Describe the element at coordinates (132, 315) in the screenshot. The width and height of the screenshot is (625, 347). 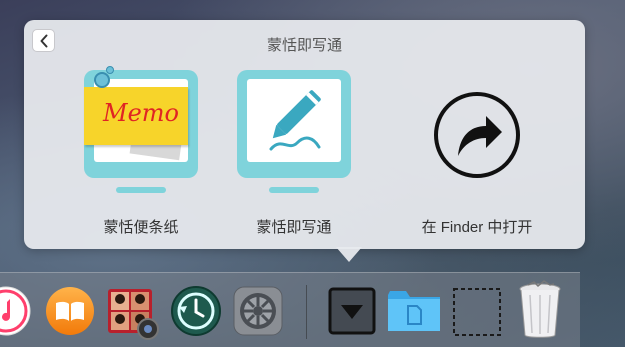
I see `photo-booth-icon` at that location.